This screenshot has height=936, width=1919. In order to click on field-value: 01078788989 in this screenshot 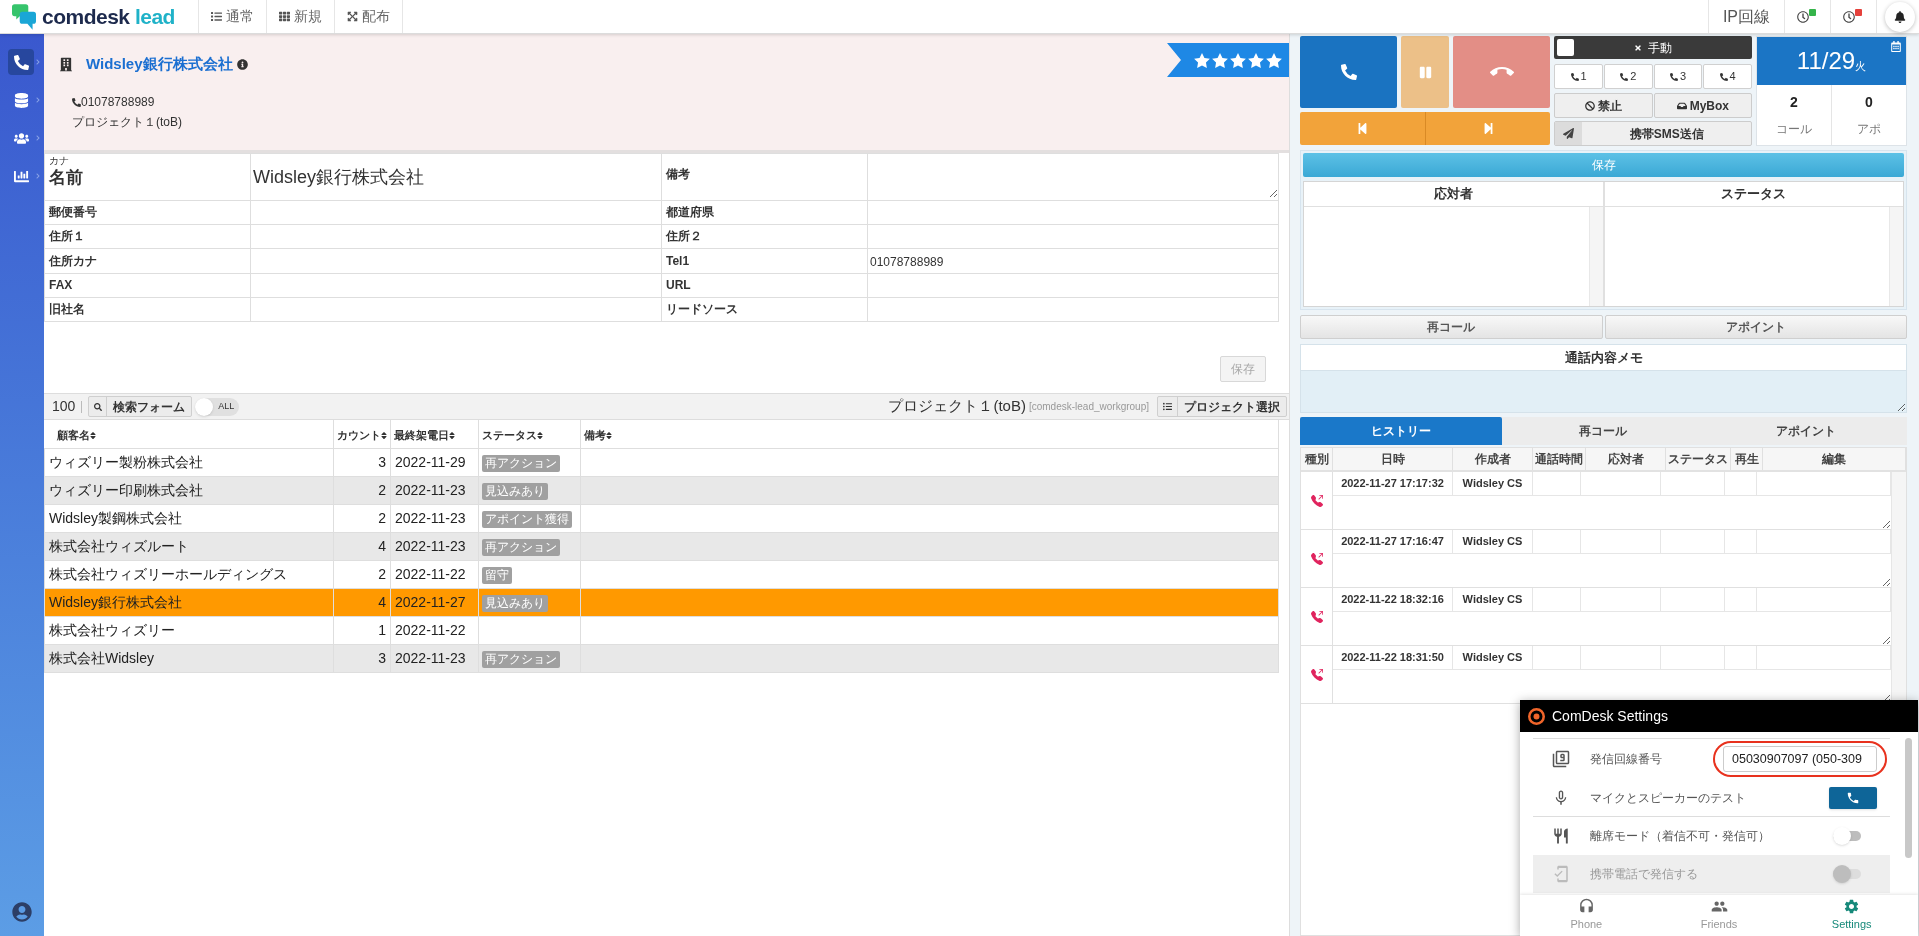, I will do `click(907, 262)`.